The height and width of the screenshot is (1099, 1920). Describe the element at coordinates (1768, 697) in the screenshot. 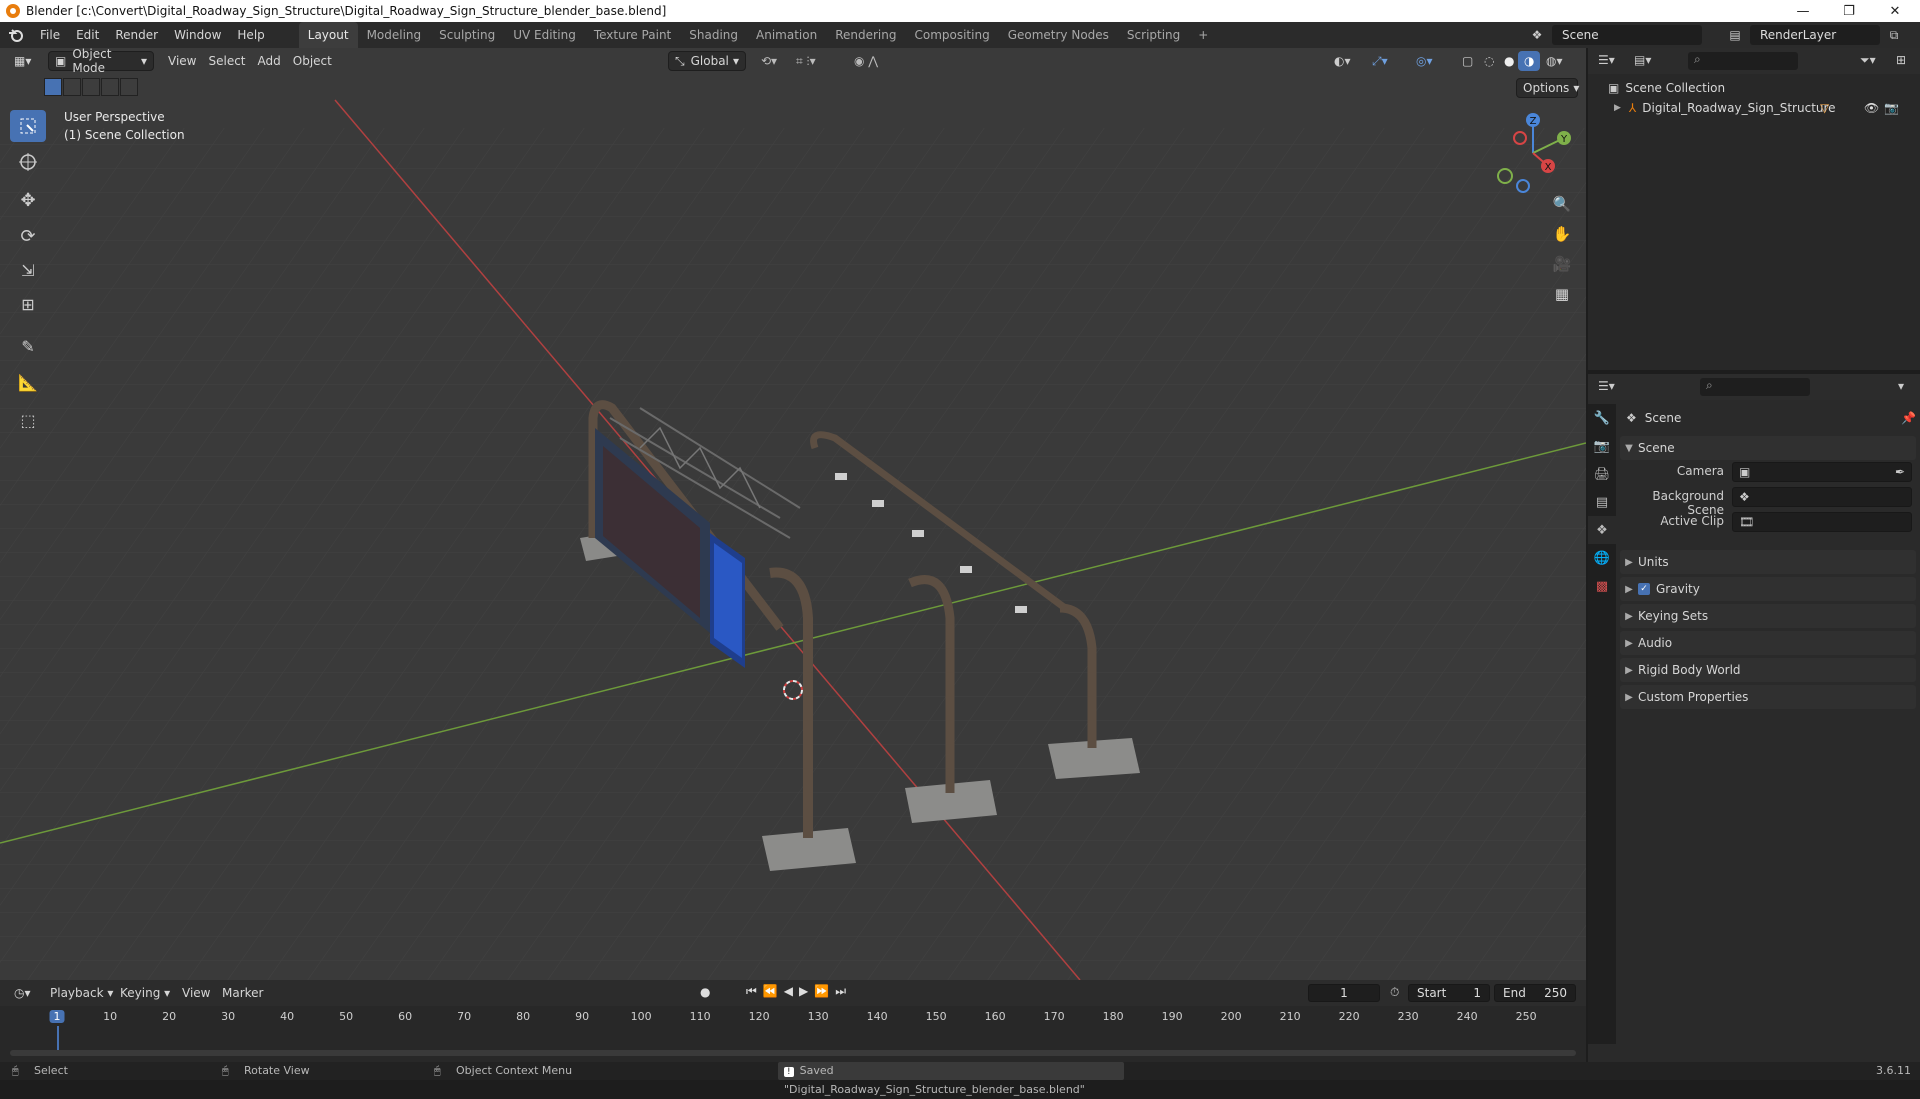

I see `custom-properties-panel-header: ▶ Custom Properties` at that location.